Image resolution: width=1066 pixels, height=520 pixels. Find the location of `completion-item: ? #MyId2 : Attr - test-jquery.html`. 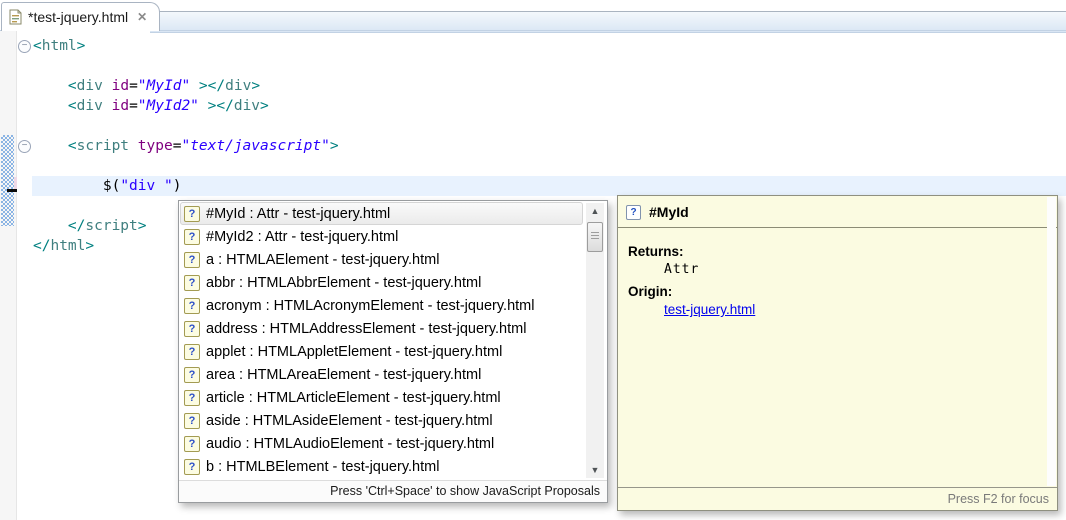

completion-item: ? #MyId2 : Attr - test-jquery.html is located at coordinates (381, 236).